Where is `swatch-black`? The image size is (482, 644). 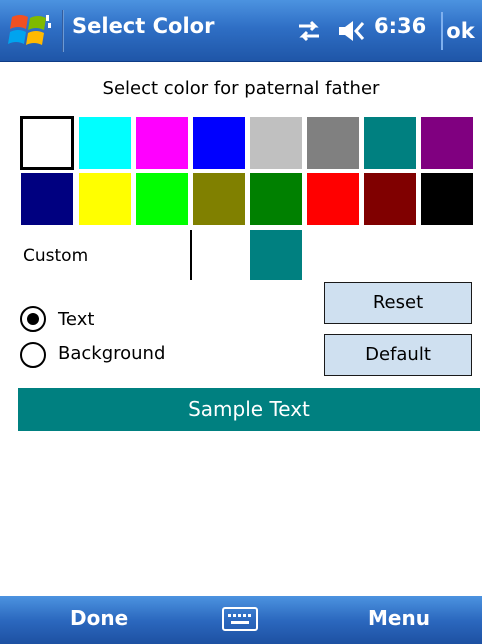 swatch-black is located at coordinates (447, 199).